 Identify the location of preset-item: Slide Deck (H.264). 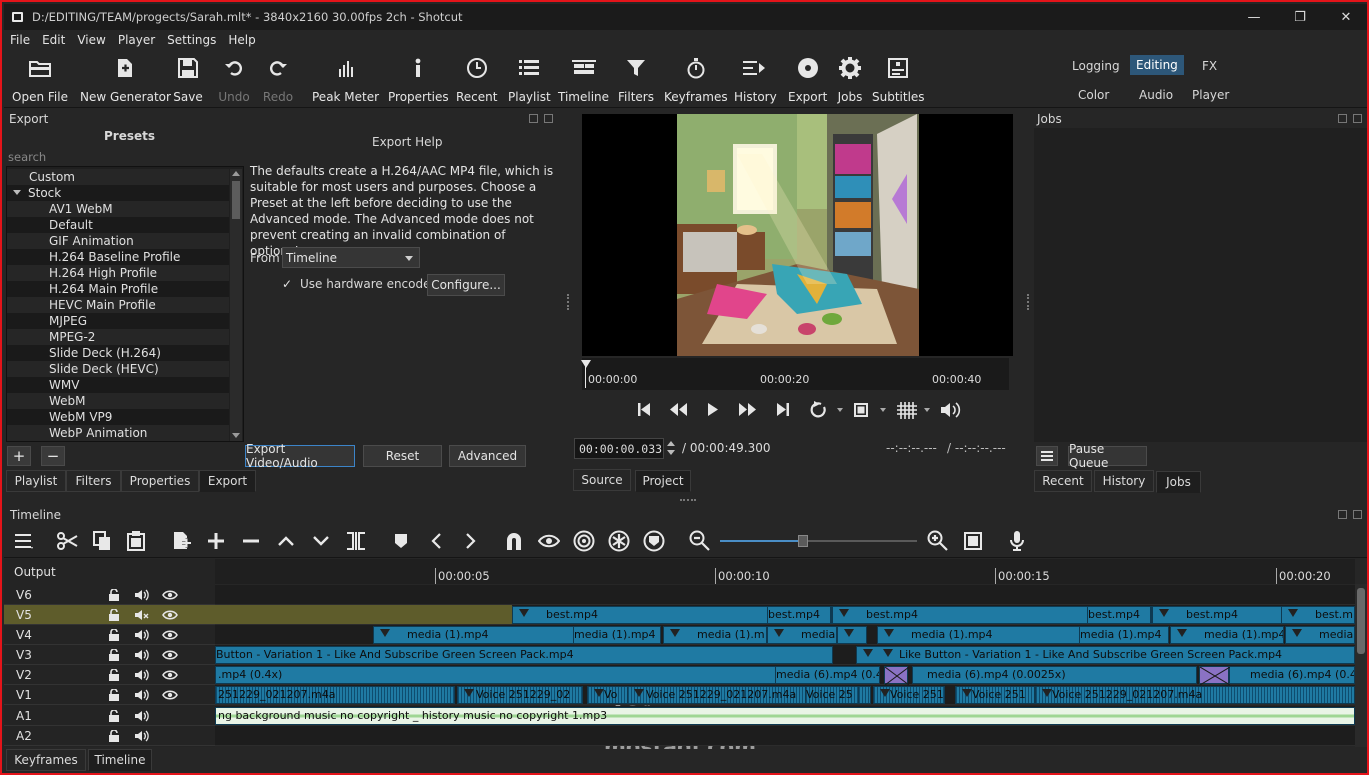
(118, 353).